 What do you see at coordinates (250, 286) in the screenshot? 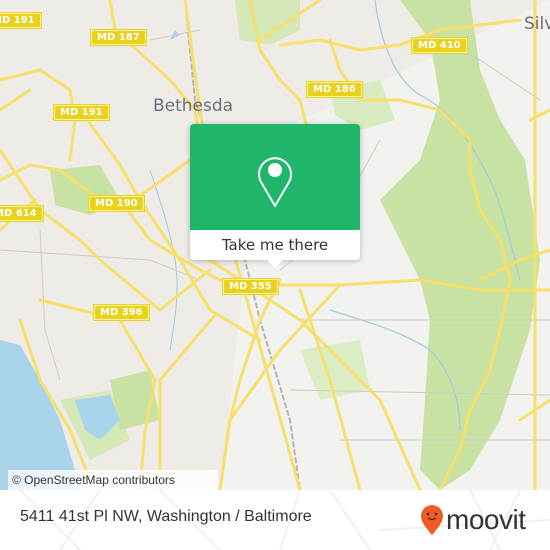
I see `road-shield-md-355: MD 355` at bounding box center [250, 286].